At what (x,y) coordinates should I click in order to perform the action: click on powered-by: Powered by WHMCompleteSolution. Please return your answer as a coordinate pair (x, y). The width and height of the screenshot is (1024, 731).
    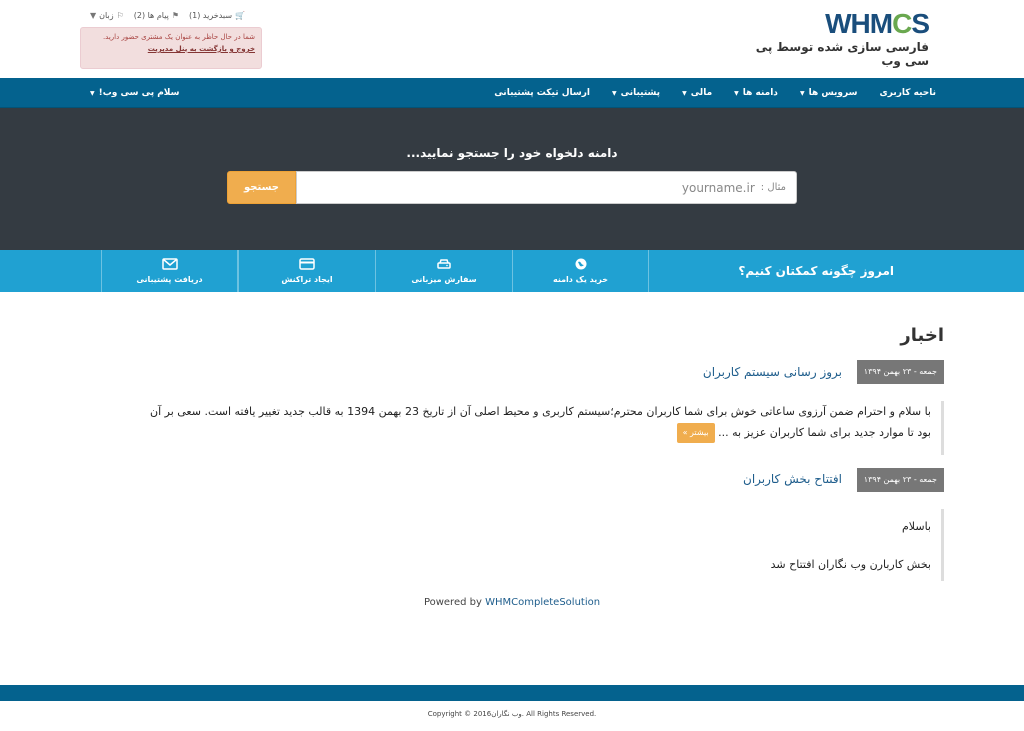
    Looking at the image, I should click on (512, 602).